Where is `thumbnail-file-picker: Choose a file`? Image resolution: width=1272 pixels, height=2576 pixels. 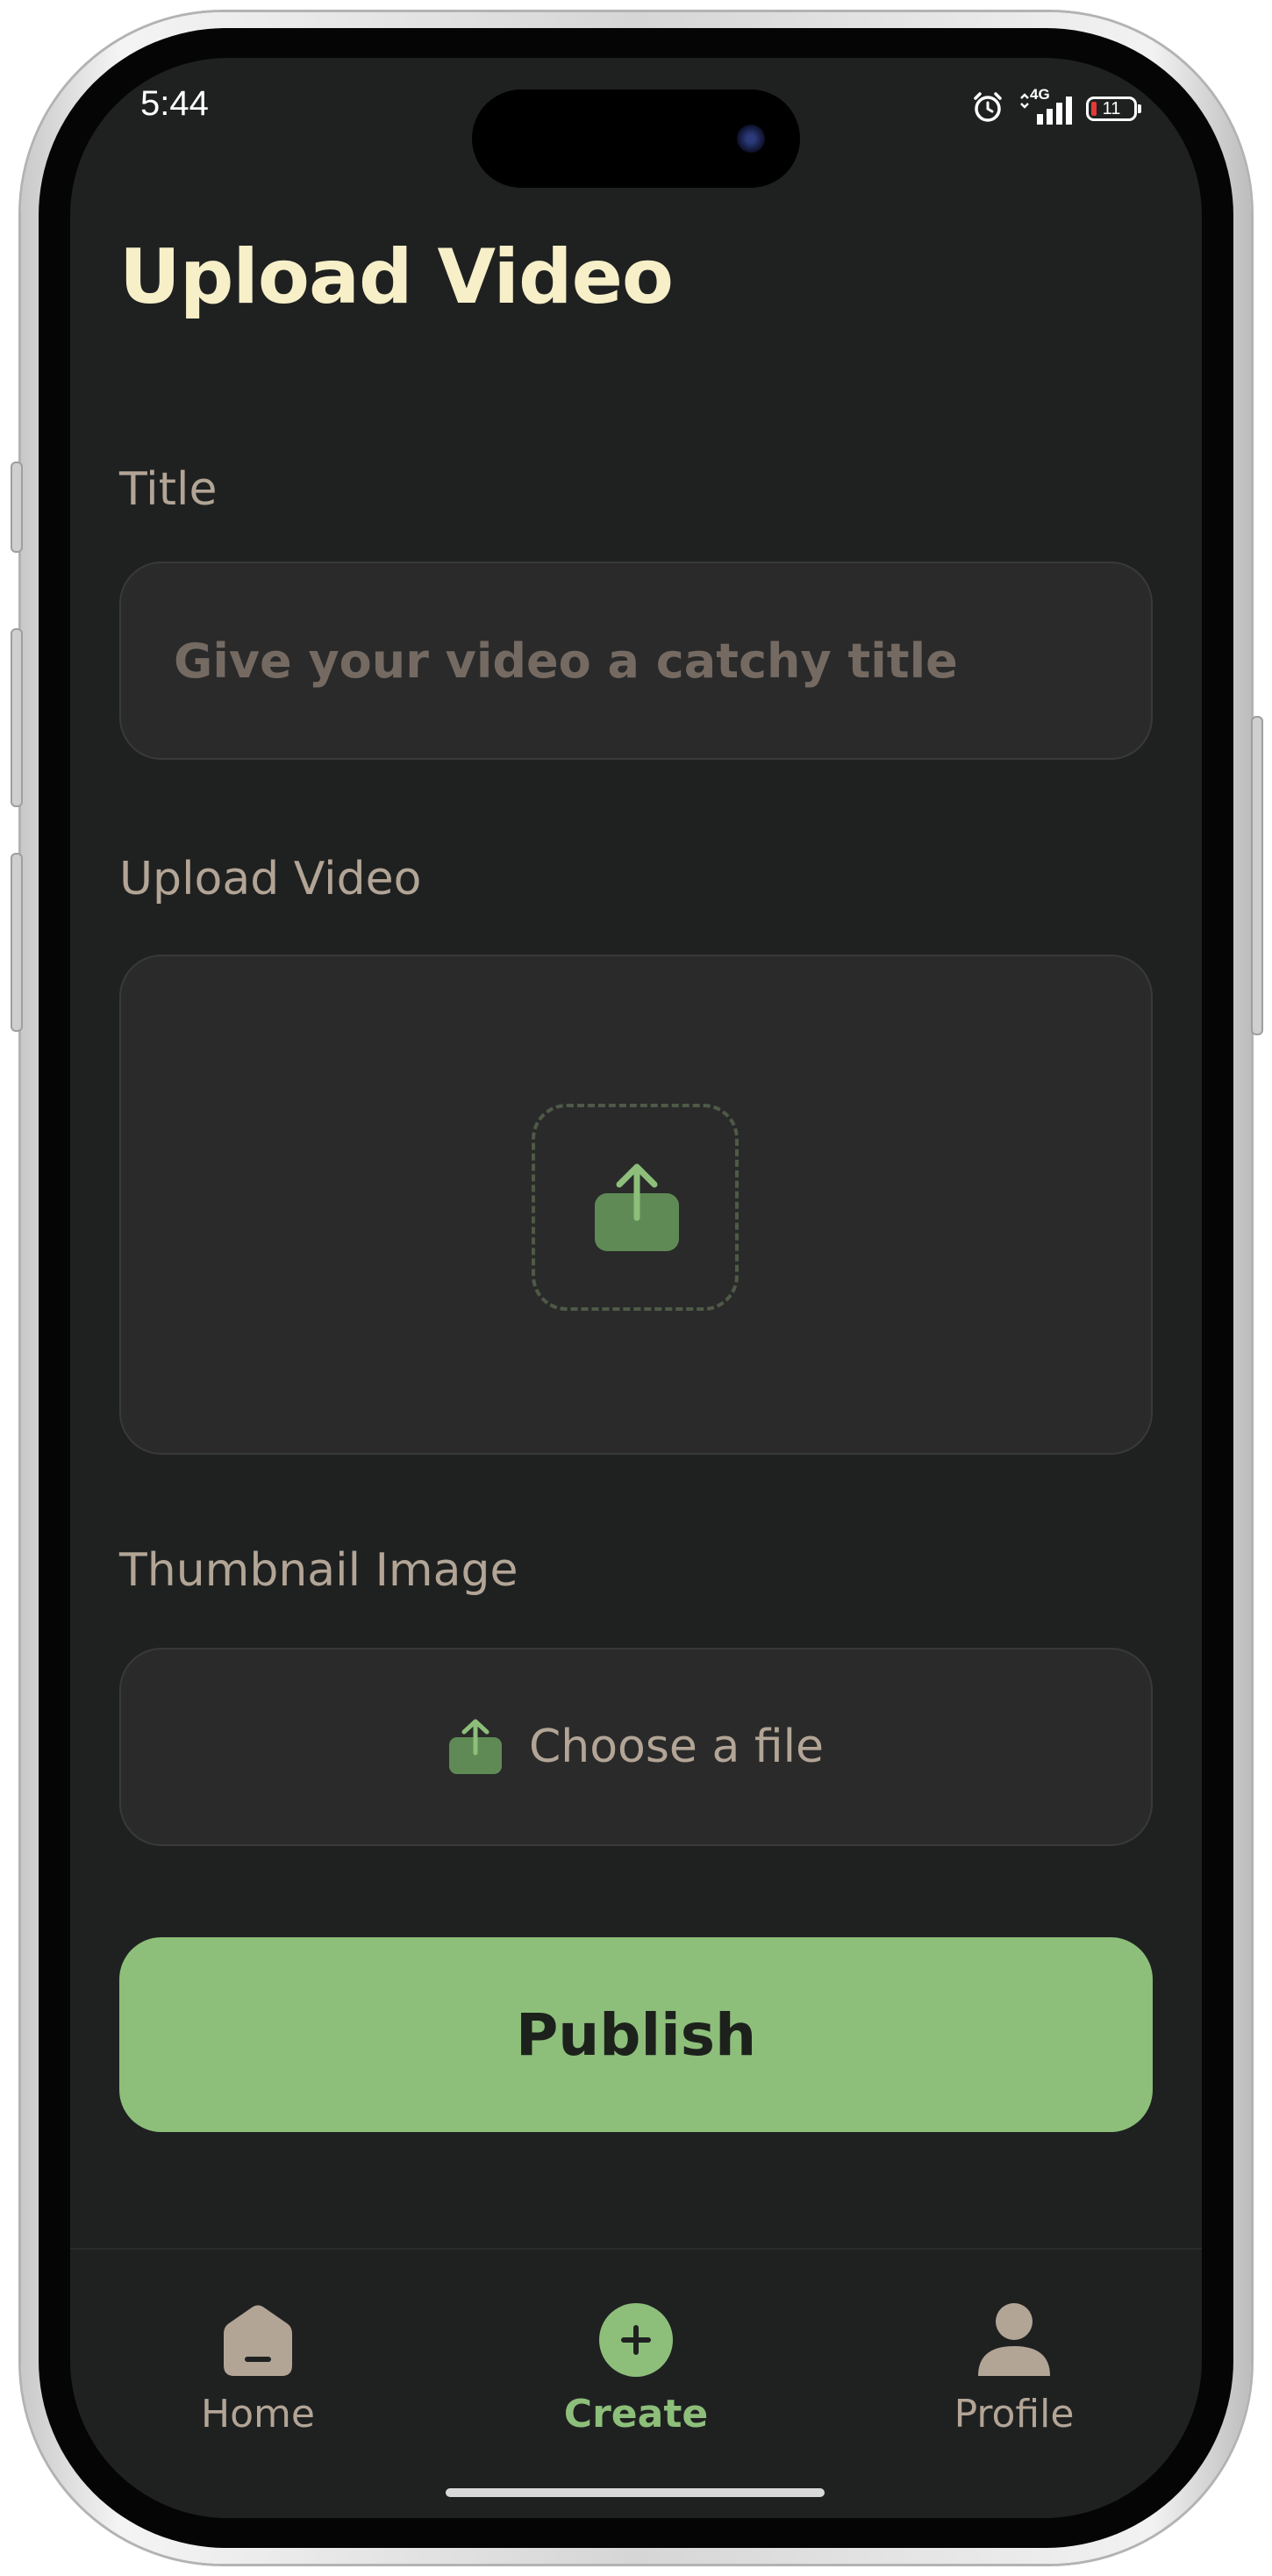
thumbnail-file-picker: Choose a file is located at coordinates (636, 1747).